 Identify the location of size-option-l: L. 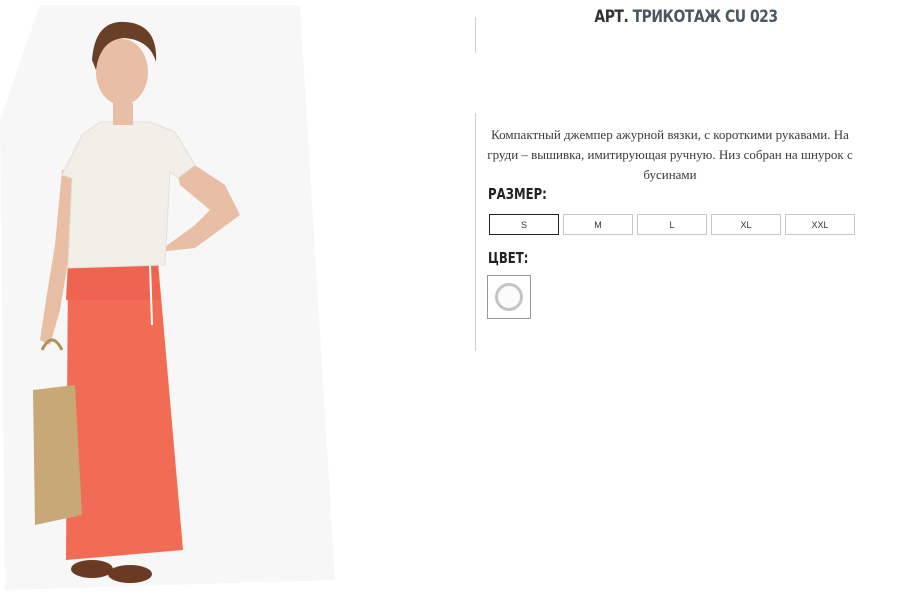
(672, 224).